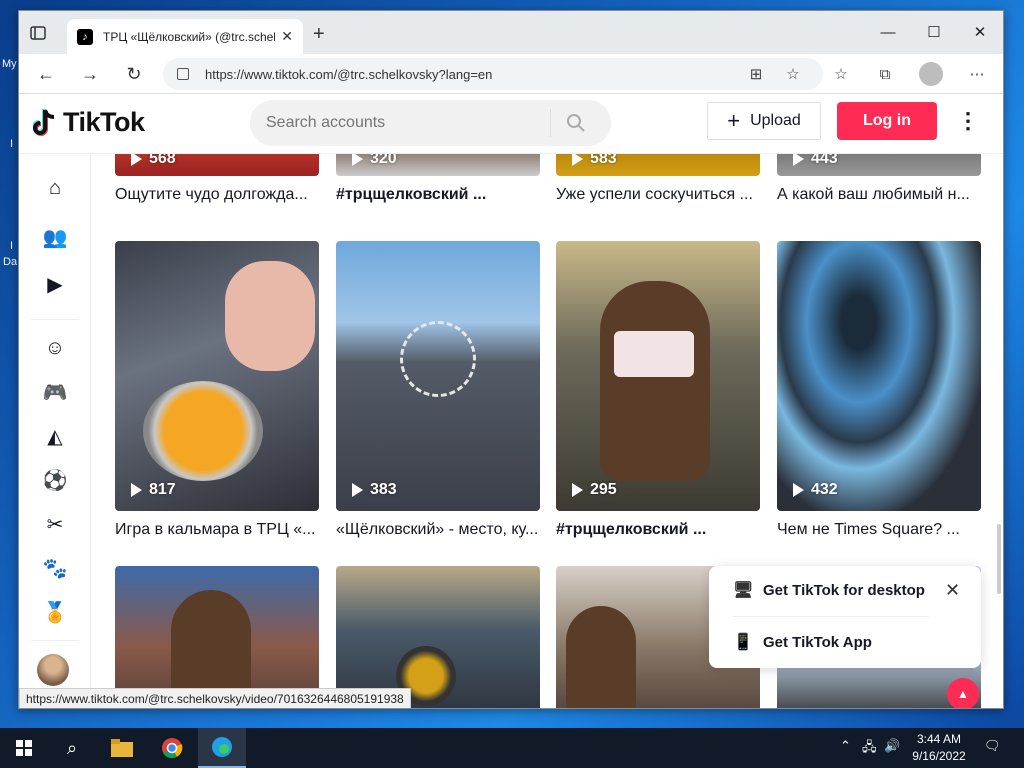 The width and height of the screenshot is (1024, 768). Describe the element at coordinates (122, 748) in the screenshot. I see `file-explorer-icon` at that location.